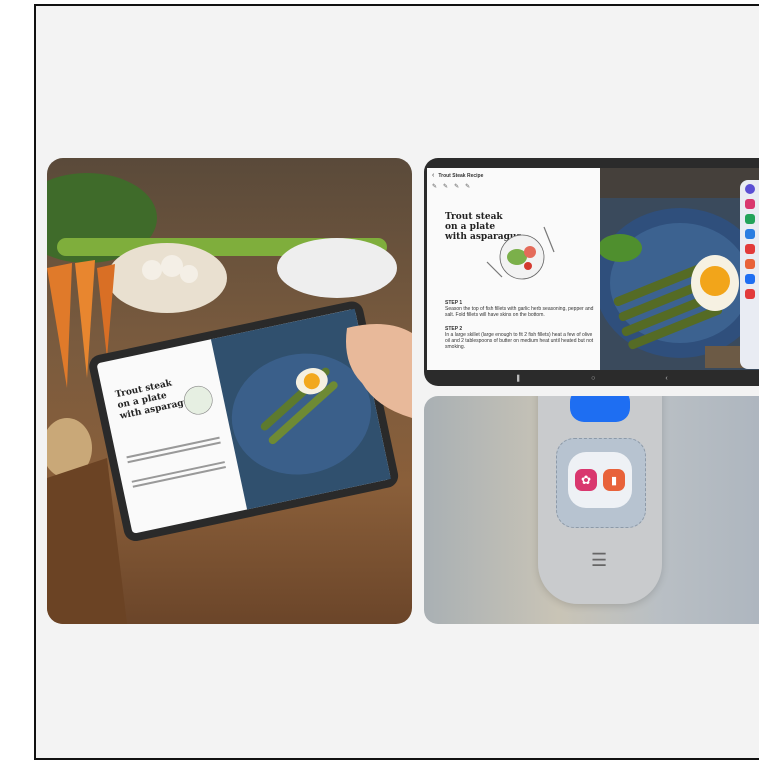  Describe the element at coordinates (461, 175) in the screenshot. I see `note-title: Trout Steak Recipe` at that location.